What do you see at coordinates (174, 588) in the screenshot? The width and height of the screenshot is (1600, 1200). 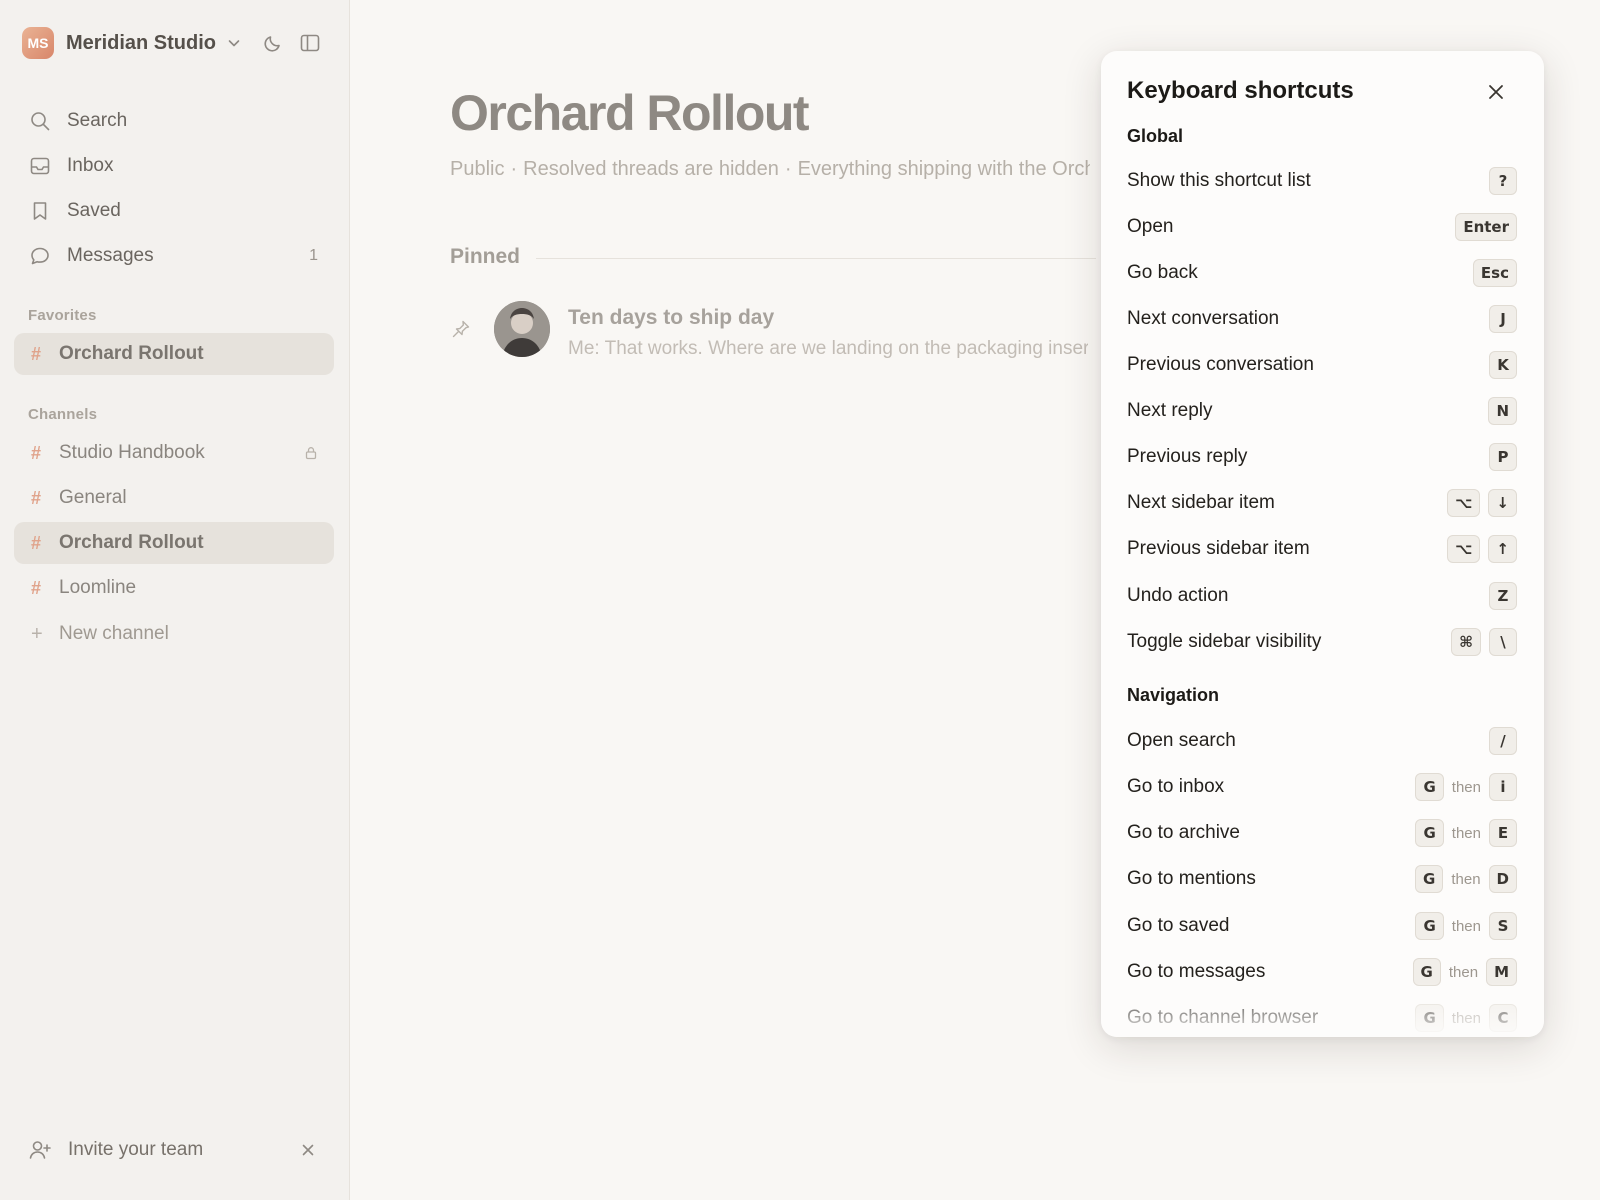 I see `channel-loomline: # Loomline` at bounding box center [174, 588].